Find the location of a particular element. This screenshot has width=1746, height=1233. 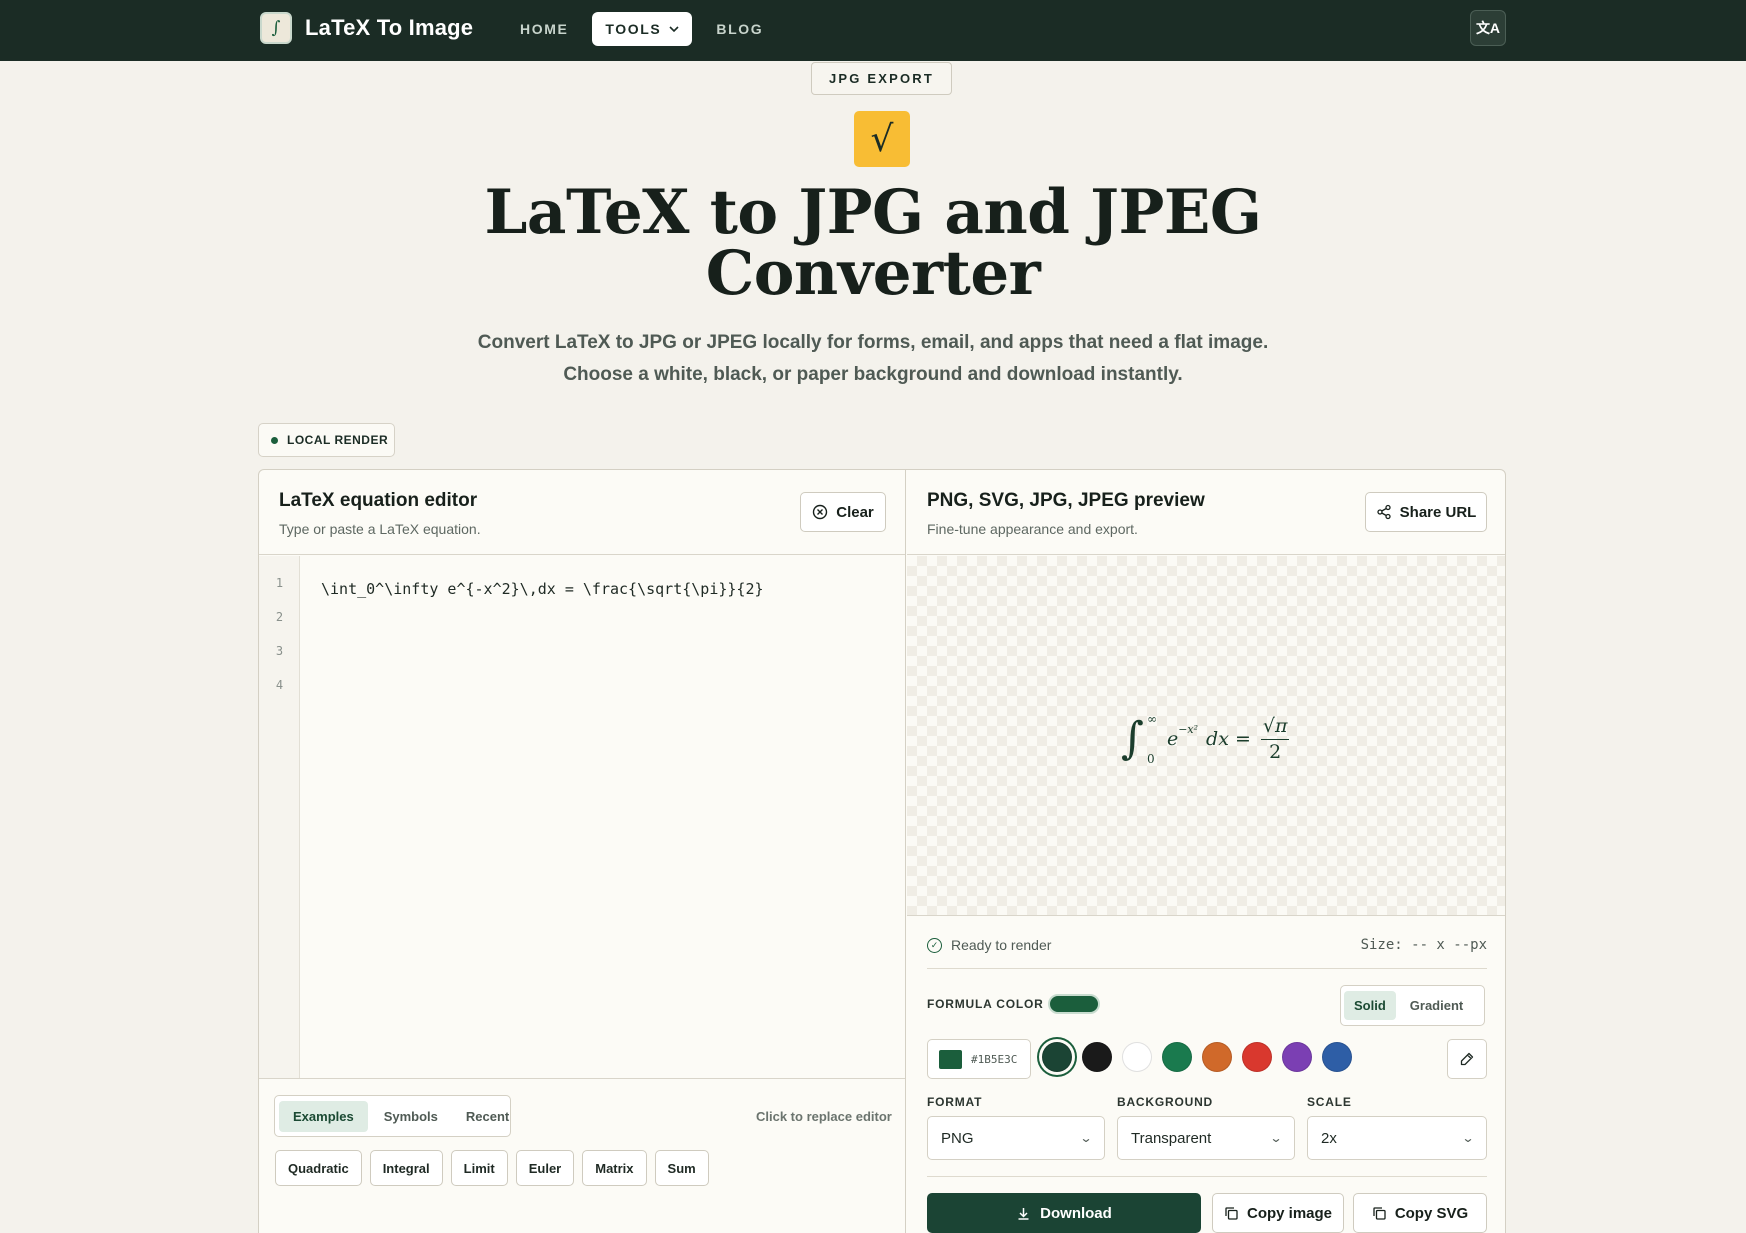

copy-svg-button: Copy SVG is located at coordinates (1420, 1213).